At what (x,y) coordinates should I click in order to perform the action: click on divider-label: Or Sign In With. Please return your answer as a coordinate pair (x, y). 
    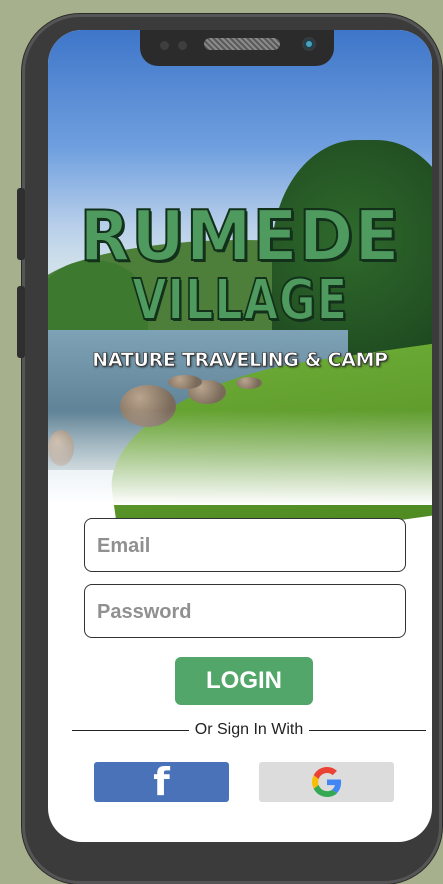
    Looking at the image, I should click on (249, 729).